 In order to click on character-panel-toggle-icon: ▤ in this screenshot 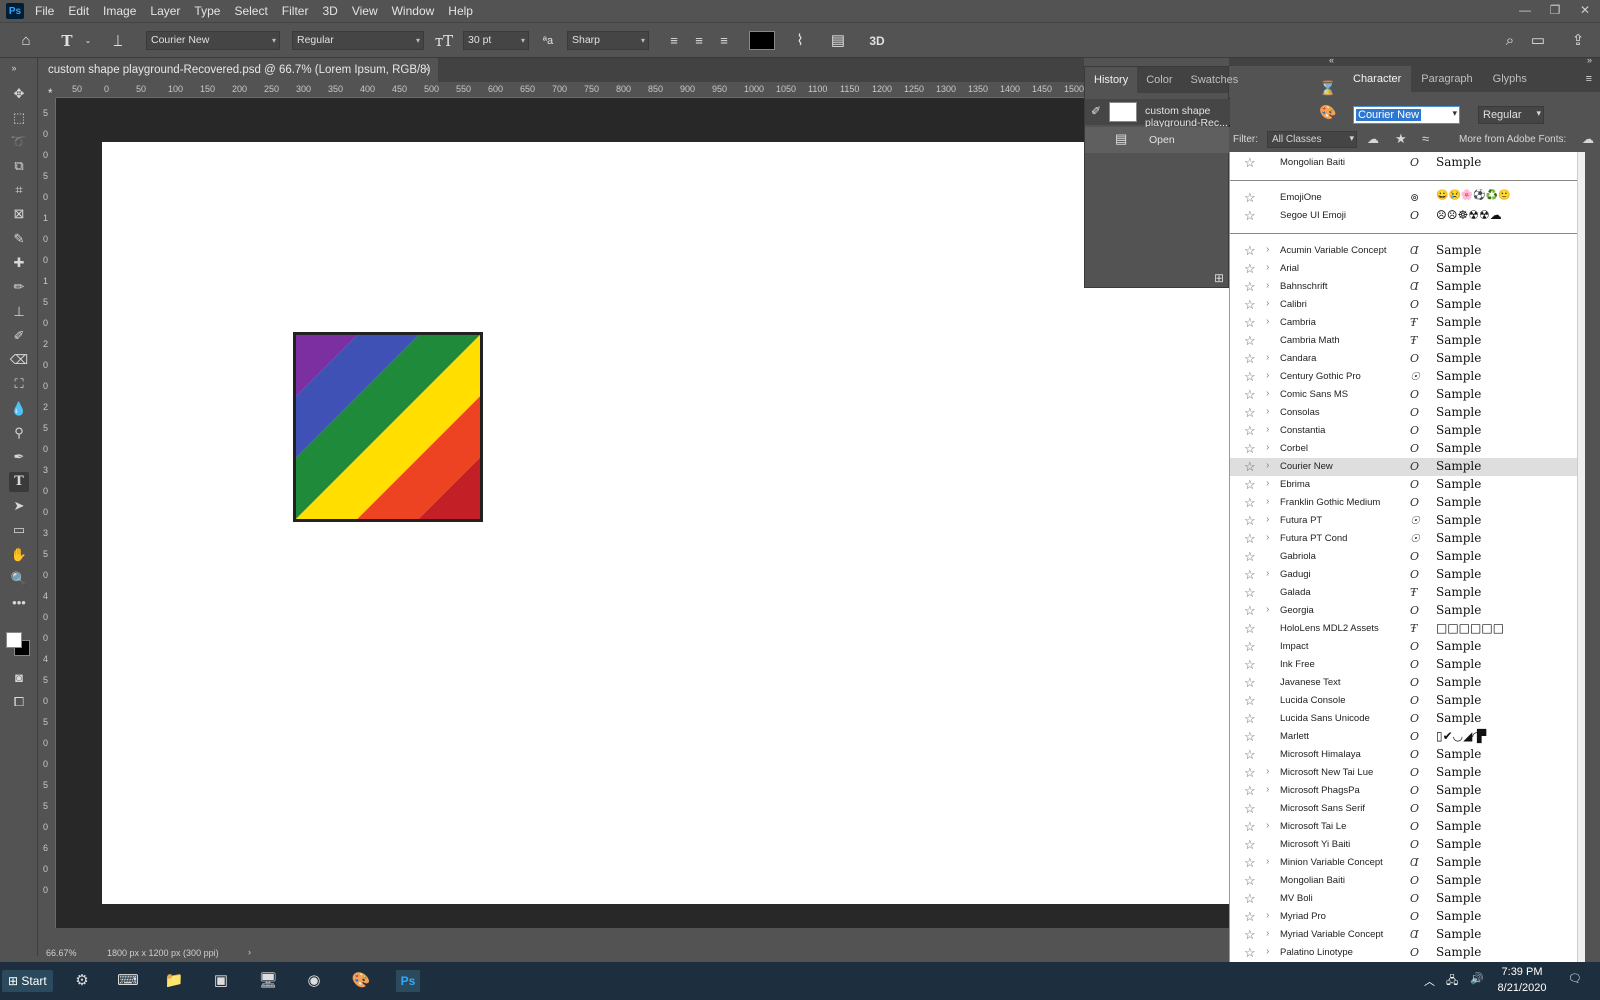, I will do `click(838, 41)`.